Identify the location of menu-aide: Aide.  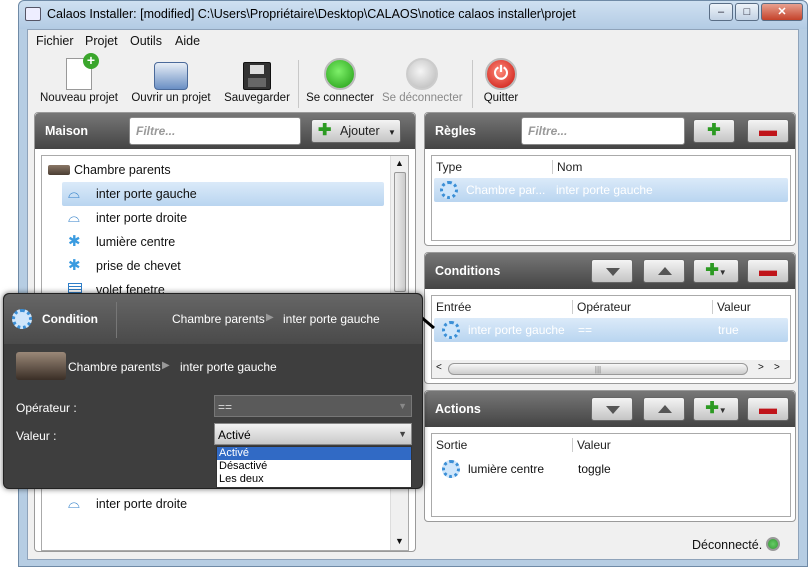
(187, 41).